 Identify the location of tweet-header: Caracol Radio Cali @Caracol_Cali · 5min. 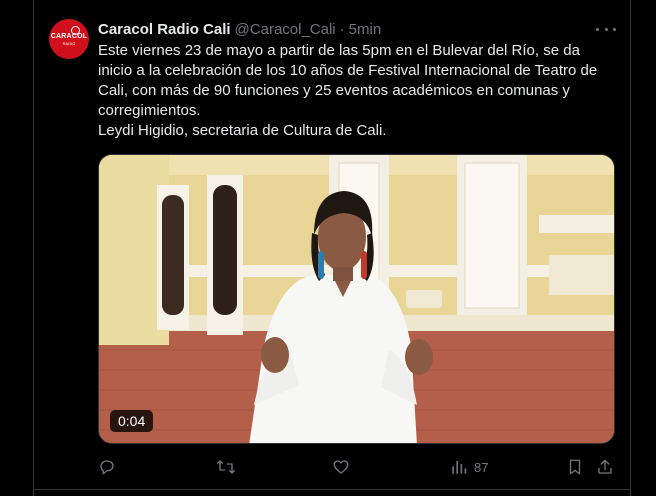
(239, 29).